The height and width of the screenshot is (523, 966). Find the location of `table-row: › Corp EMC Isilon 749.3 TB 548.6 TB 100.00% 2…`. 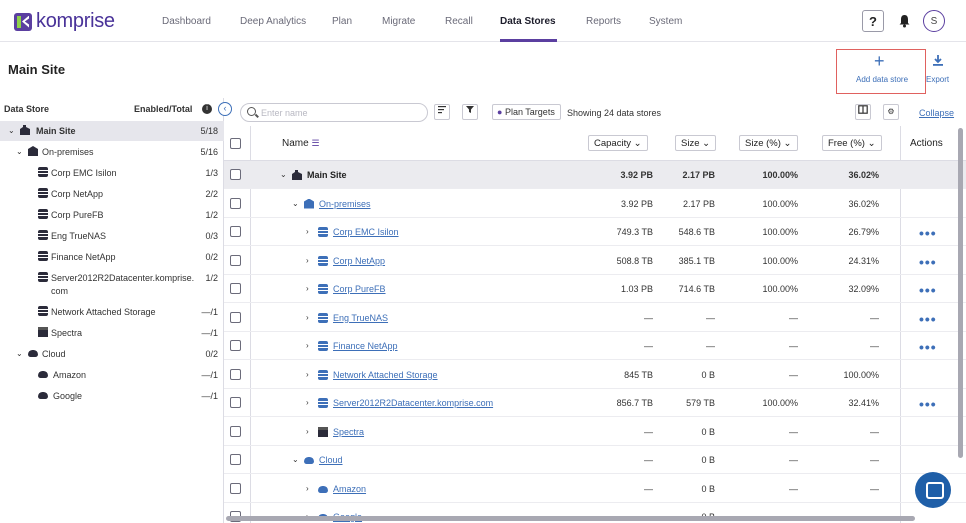

table-row: › Corp EMC Isilon 749.3 TB 548.6 TB 100.00% 2… is located at coordinates (595, 232).